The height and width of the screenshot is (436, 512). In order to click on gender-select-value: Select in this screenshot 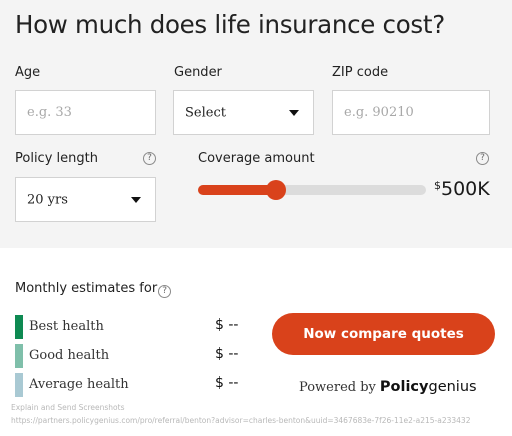, I will do `click(205, 112)`.